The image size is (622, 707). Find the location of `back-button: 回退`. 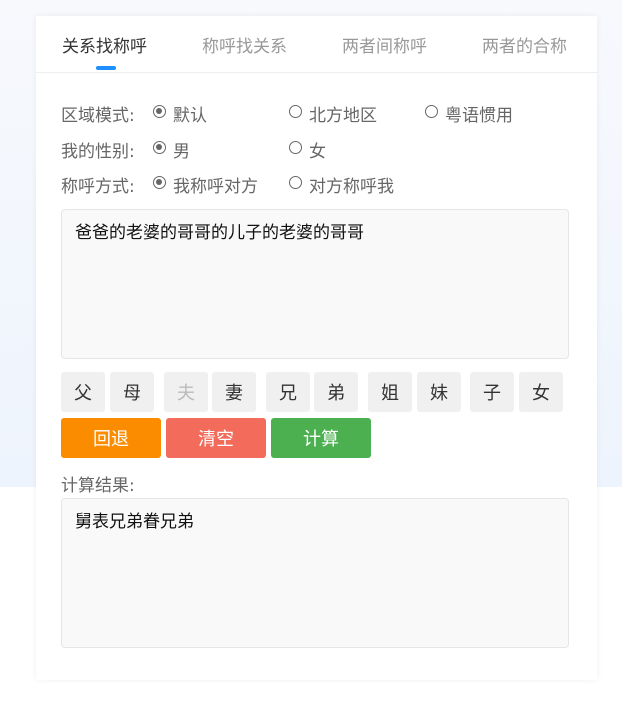

back-button: 回退 is located at coordinates (111, 438).